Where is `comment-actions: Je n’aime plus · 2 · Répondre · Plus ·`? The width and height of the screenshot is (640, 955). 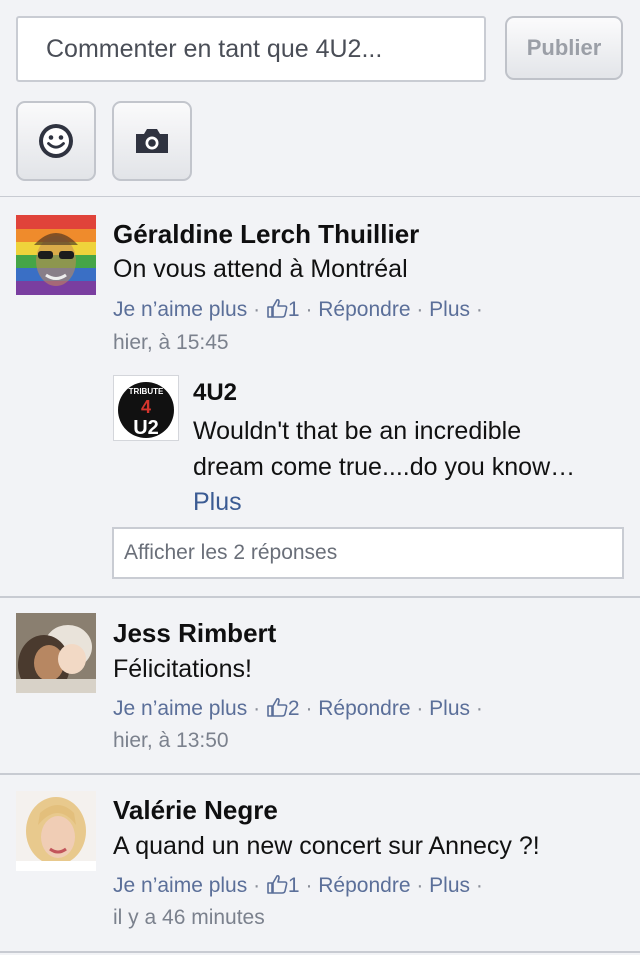 comment-actions: Je n’aime plus · 2 · Répondre · Plus · is located at coordinates (298, 708).